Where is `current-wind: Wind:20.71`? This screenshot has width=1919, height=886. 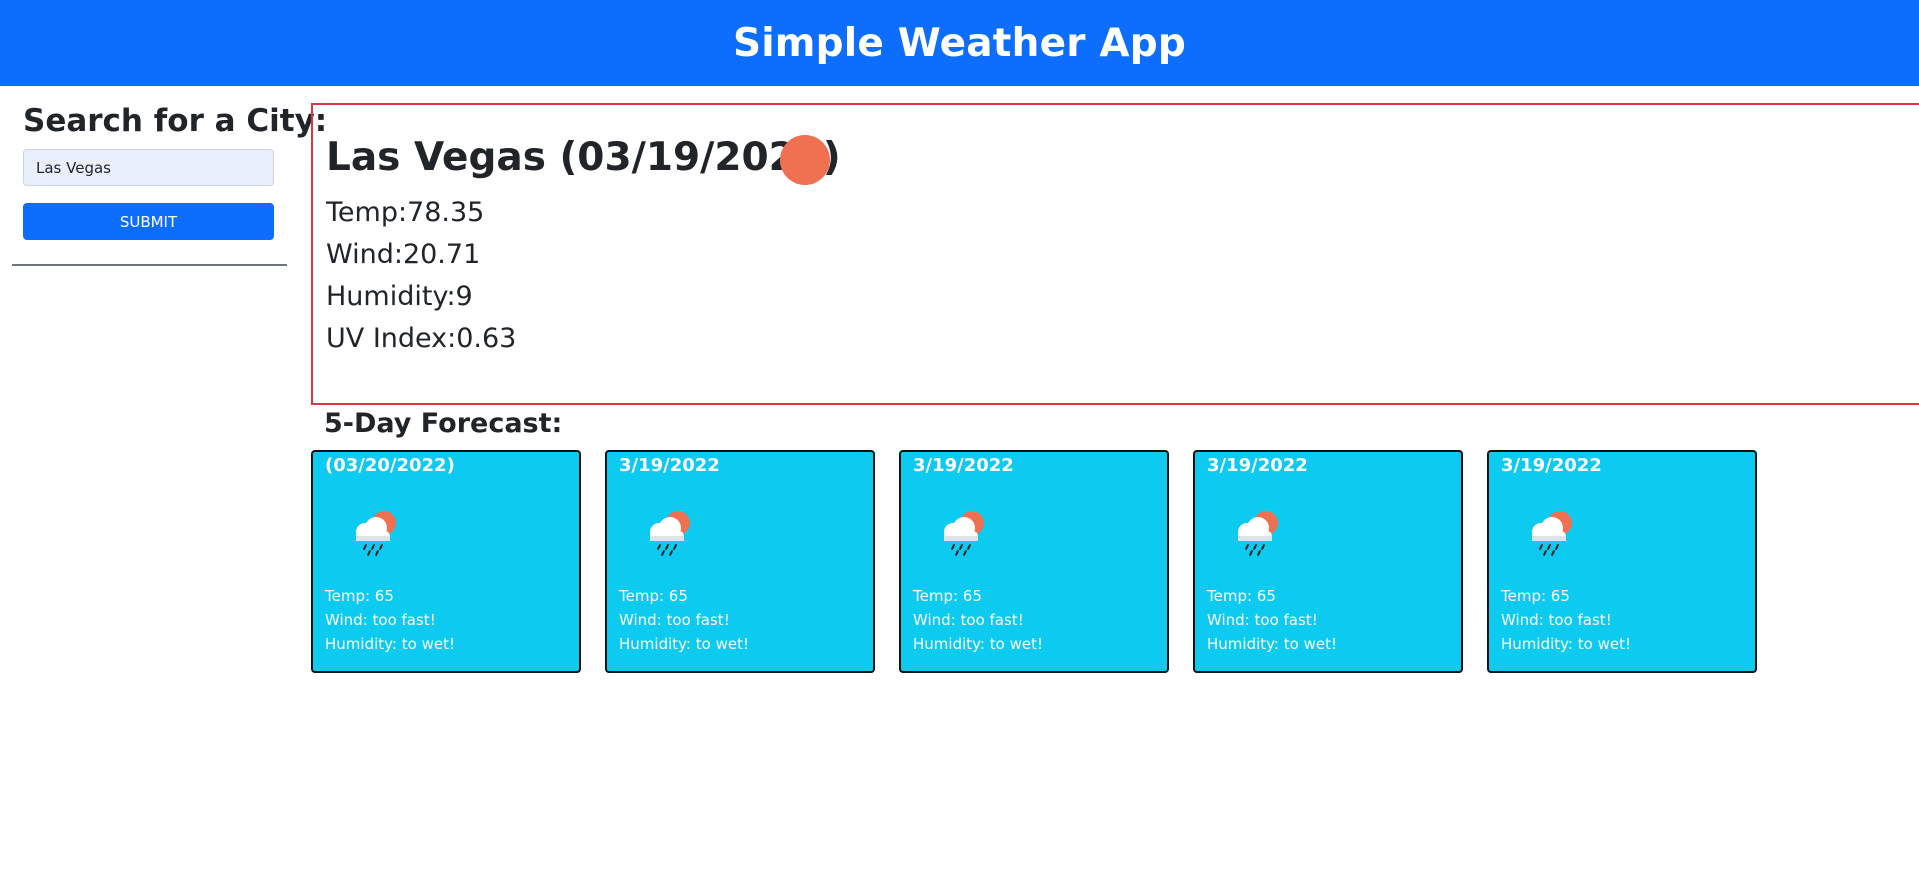 current-wind: Wind:20.71 is located at coordinates (403, 254).